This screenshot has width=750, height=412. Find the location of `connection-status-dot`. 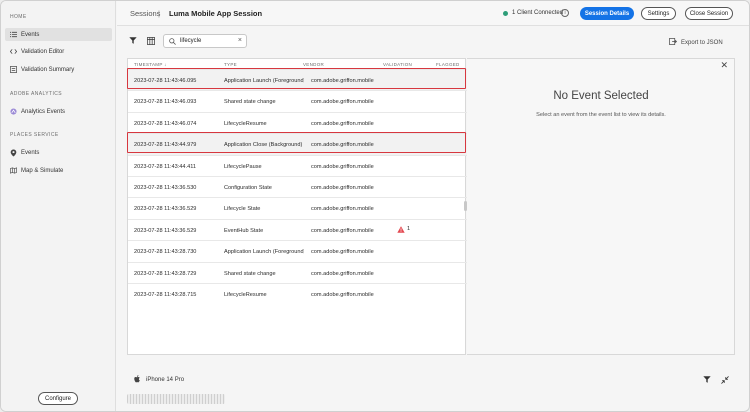

connection-status-dot is located at coordinates (505, 13).